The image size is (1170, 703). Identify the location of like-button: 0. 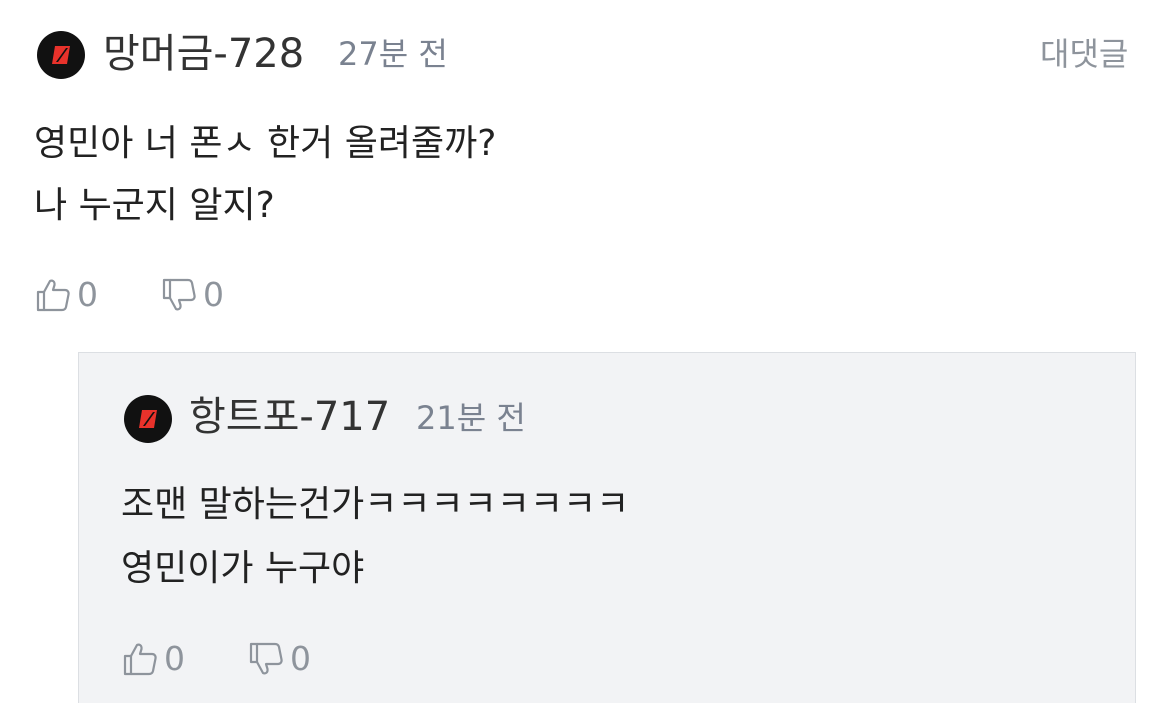
(66, 295).